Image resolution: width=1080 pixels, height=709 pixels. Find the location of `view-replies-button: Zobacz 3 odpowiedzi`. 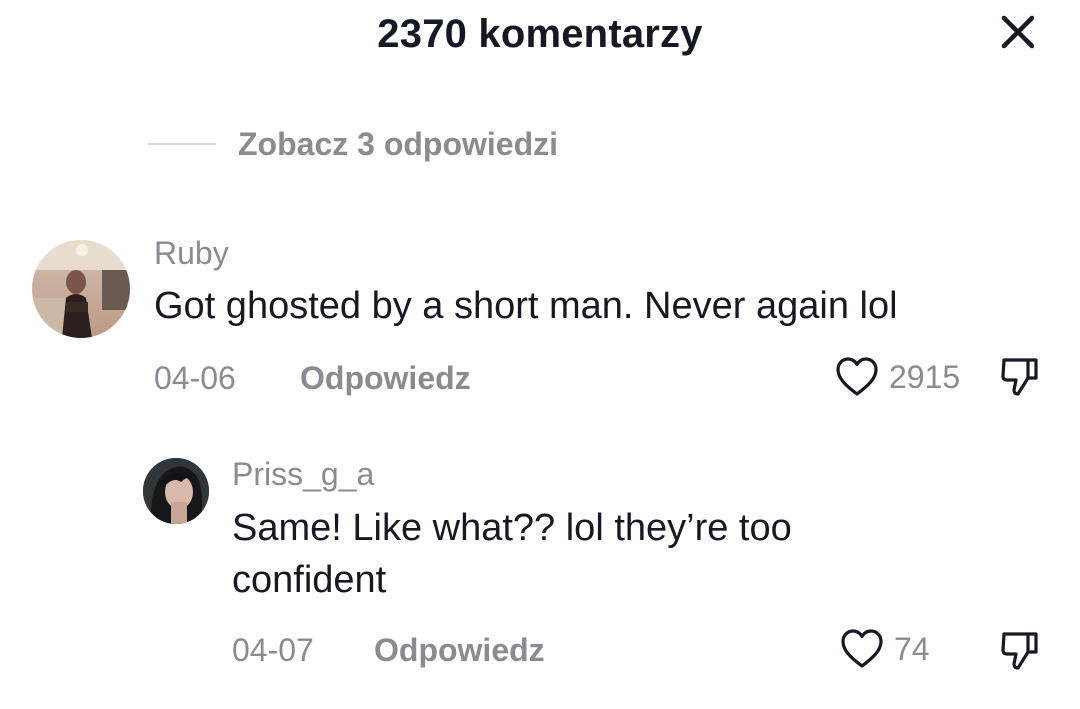

view-replies-button: Zobacz 3 odpowiedzi is located at coordinates (353, 144).